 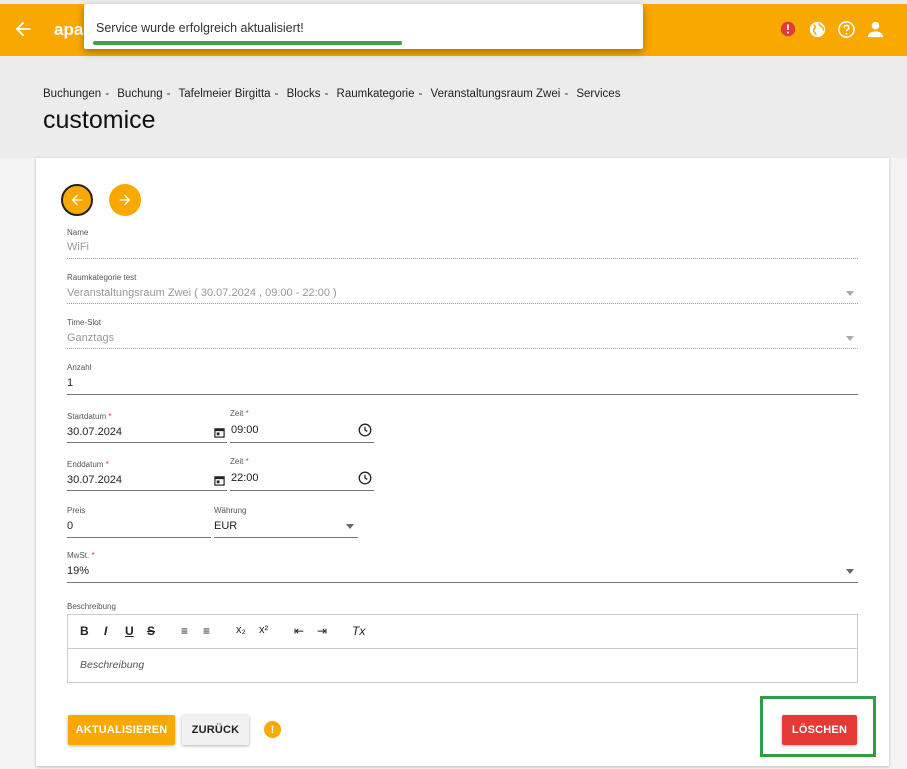 I want to click on startzeit-input: 09:00, so click(x=245, y=430).